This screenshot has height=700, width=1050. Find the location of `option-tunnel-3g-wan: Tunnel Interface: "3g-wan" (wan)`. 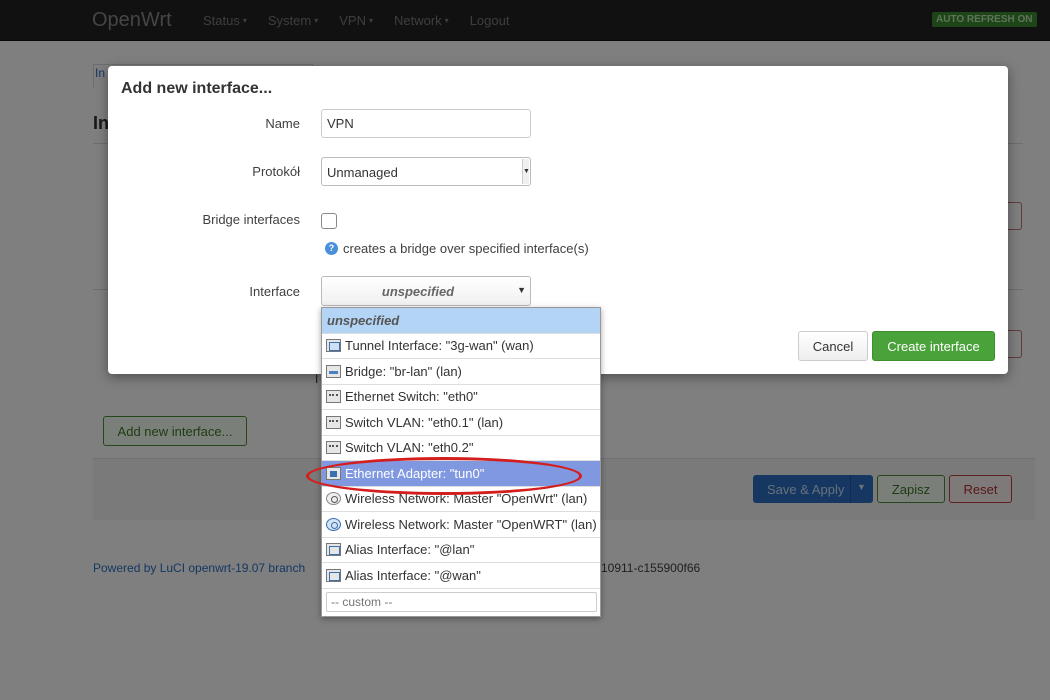

option-tunnel-3g-wan: Tunnel Interface: "3g-wan" (wan) is located at coordinates (461, 346).